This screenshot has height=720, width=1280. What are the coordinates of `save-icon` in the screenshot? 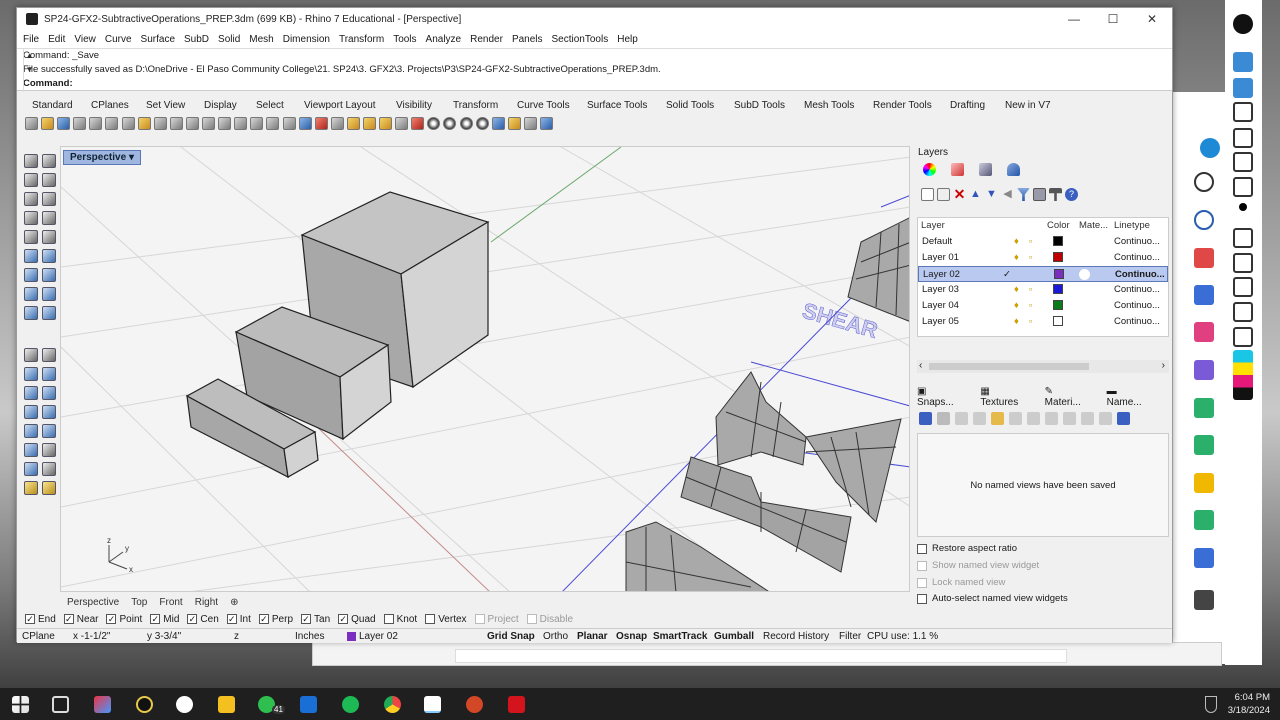 It's located at (64, 123).